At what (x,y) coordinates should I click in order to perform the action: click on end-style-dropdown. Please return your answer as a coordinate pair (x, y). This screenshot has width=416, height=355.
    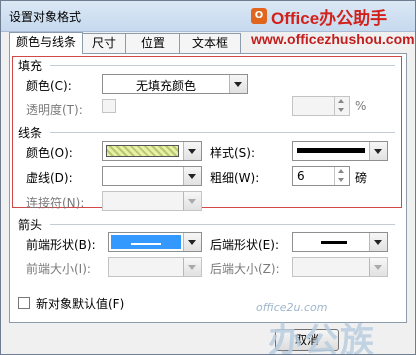
    Looking at the image, I should click on (340, 242).